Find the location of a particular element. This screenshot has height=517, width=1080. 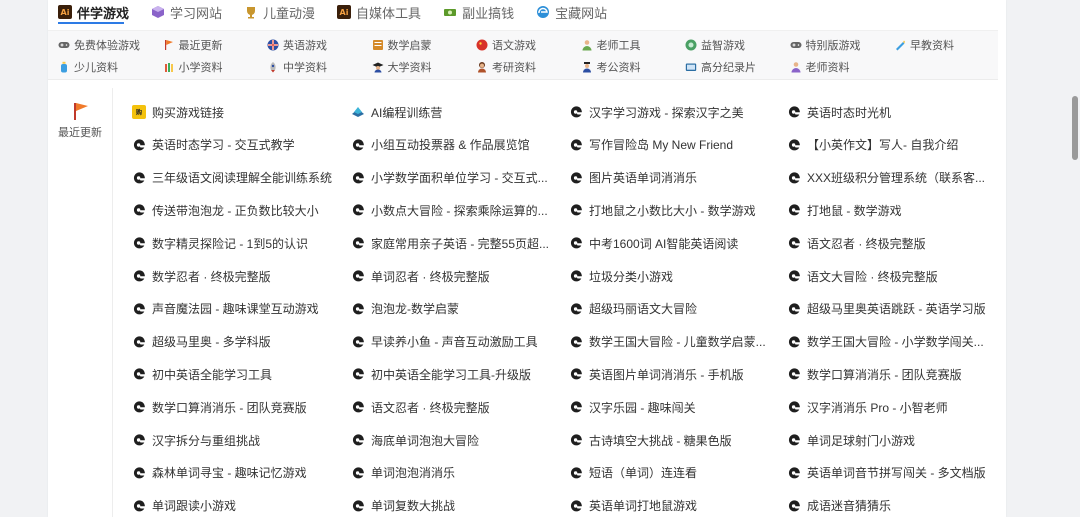

game-link: 超级马里奥 - 多学科版 is located at coordinates (232, 342).